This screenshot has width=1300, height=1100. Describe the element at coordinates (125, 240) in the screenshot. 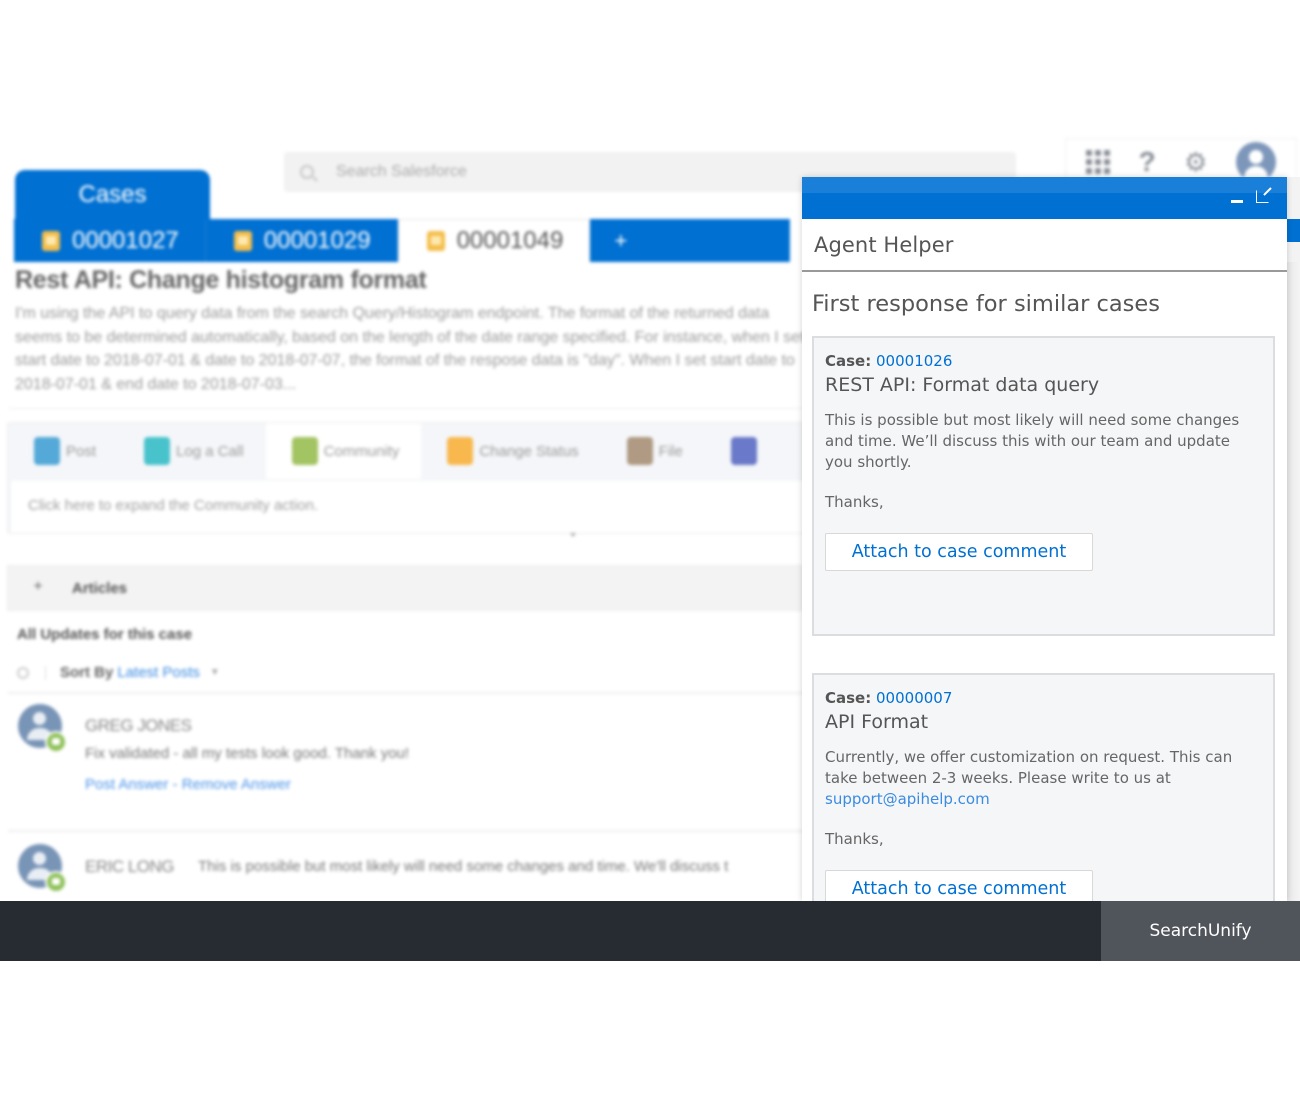

I see `case-tab-label: 00001027` at that location.